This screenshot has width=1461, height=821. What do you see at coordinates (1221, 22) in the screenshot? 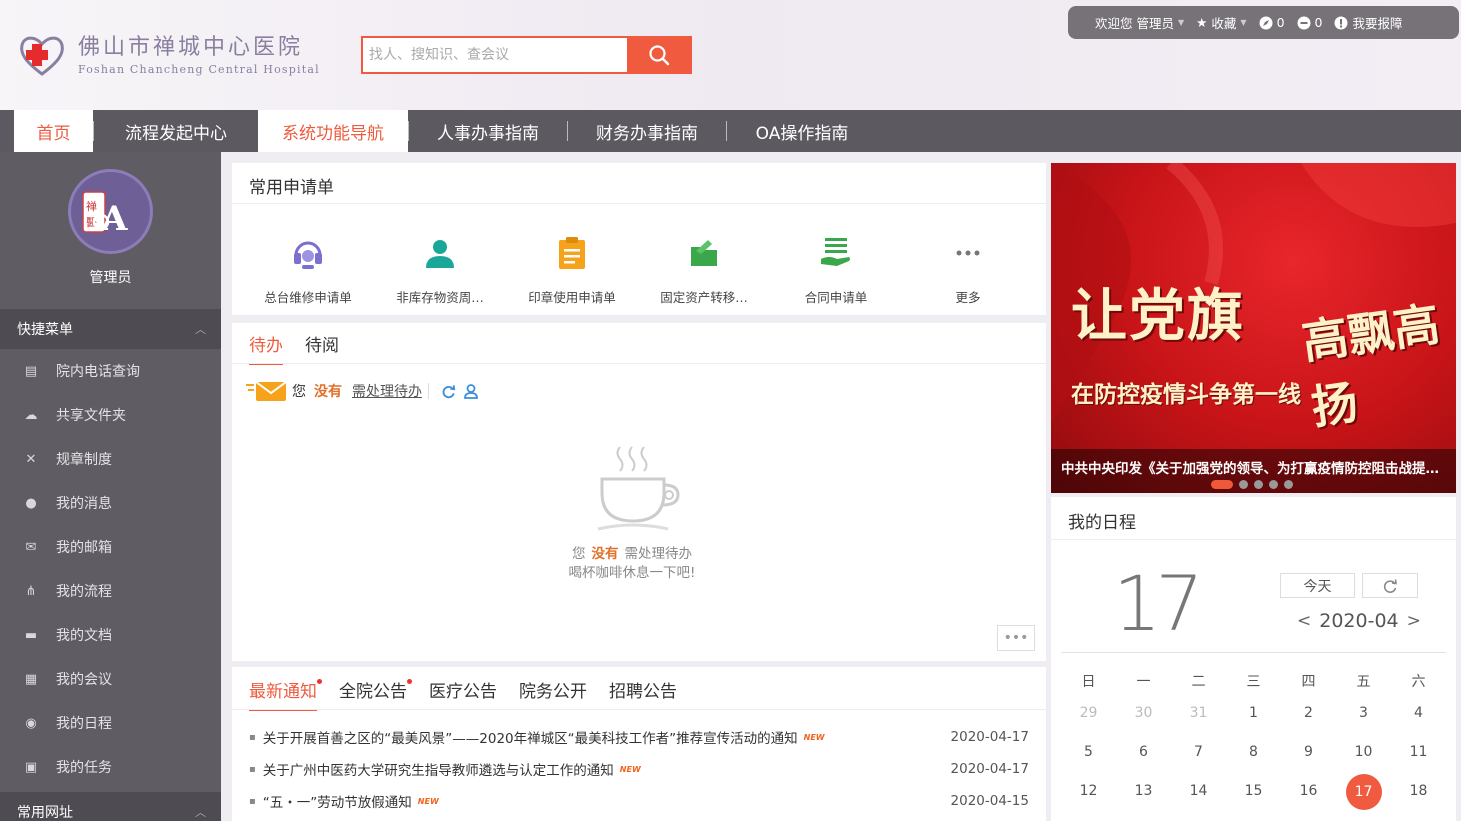
I see `favorites-menu: ★ 收藏 ▼` at bounding box center [1221, 22].